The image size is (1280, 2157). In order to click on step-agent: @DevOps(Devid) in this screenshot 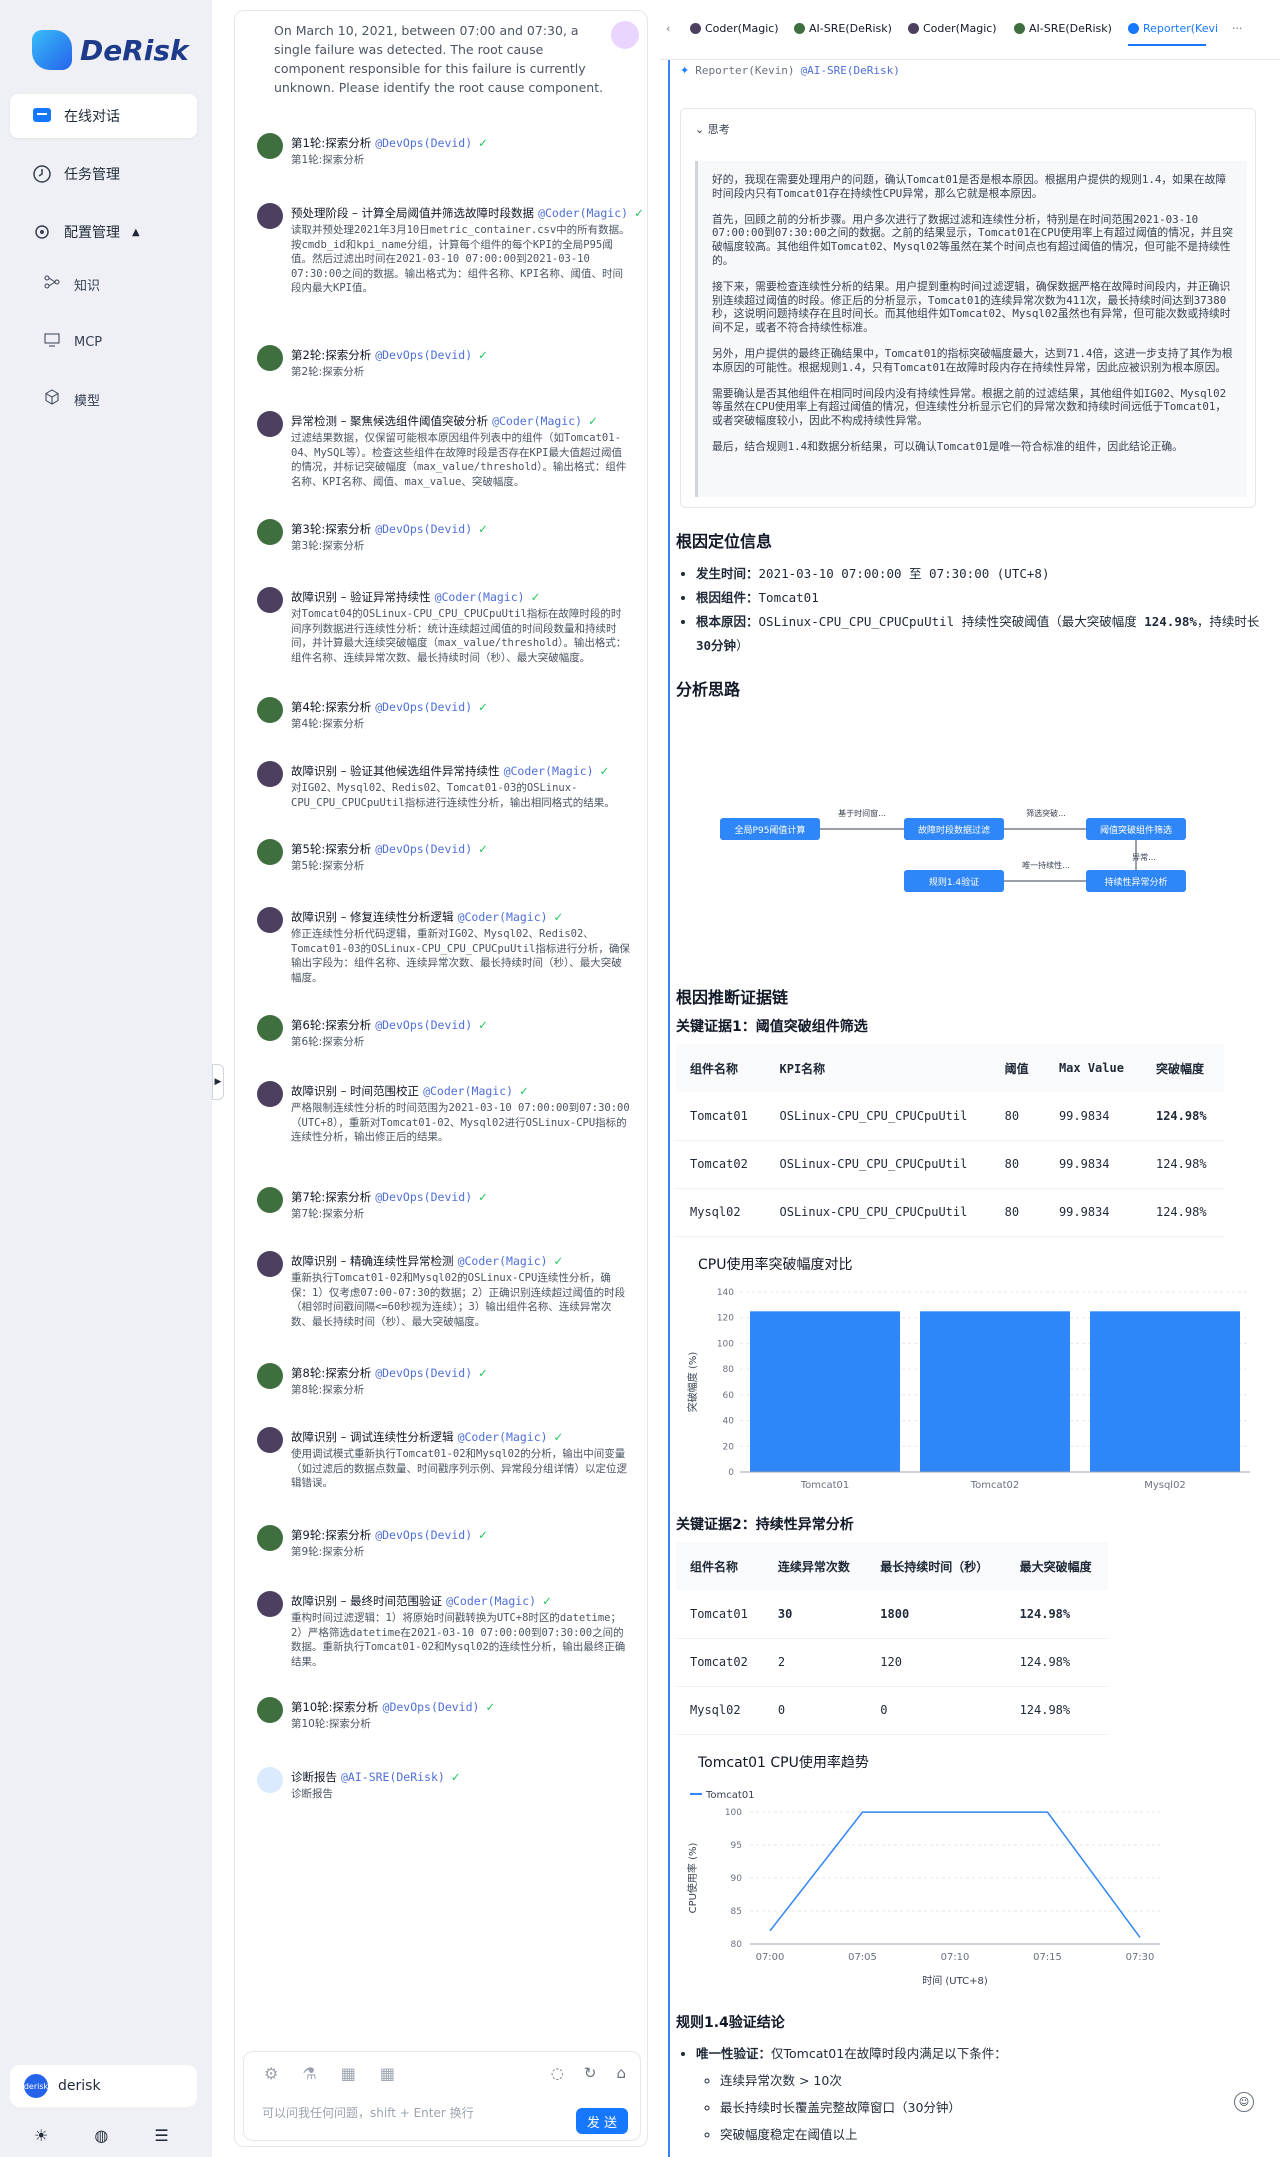, I will do `click(424, 849)`.